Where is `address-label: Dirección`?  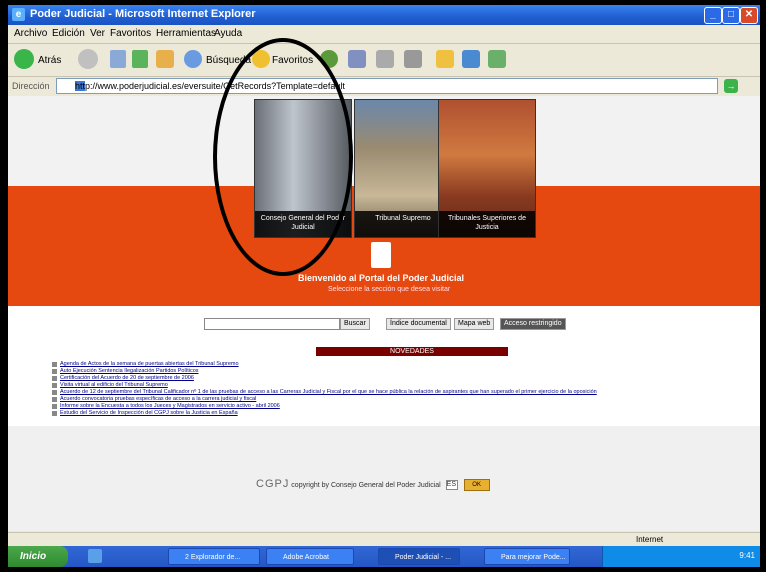 address-label: Dirección is located at coordinates (31, 86).